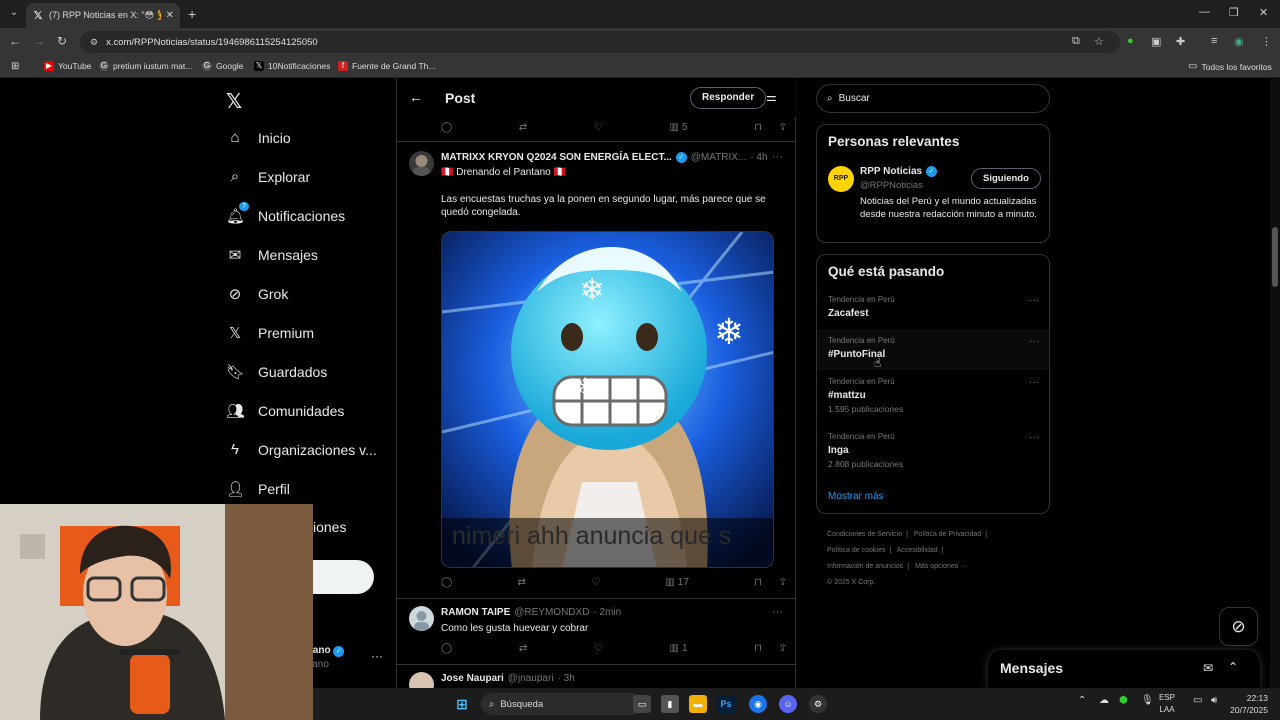 This screenshot has height=720, width=1280. I want to click on windows-start-icon: ⊞, so click(462, 704).